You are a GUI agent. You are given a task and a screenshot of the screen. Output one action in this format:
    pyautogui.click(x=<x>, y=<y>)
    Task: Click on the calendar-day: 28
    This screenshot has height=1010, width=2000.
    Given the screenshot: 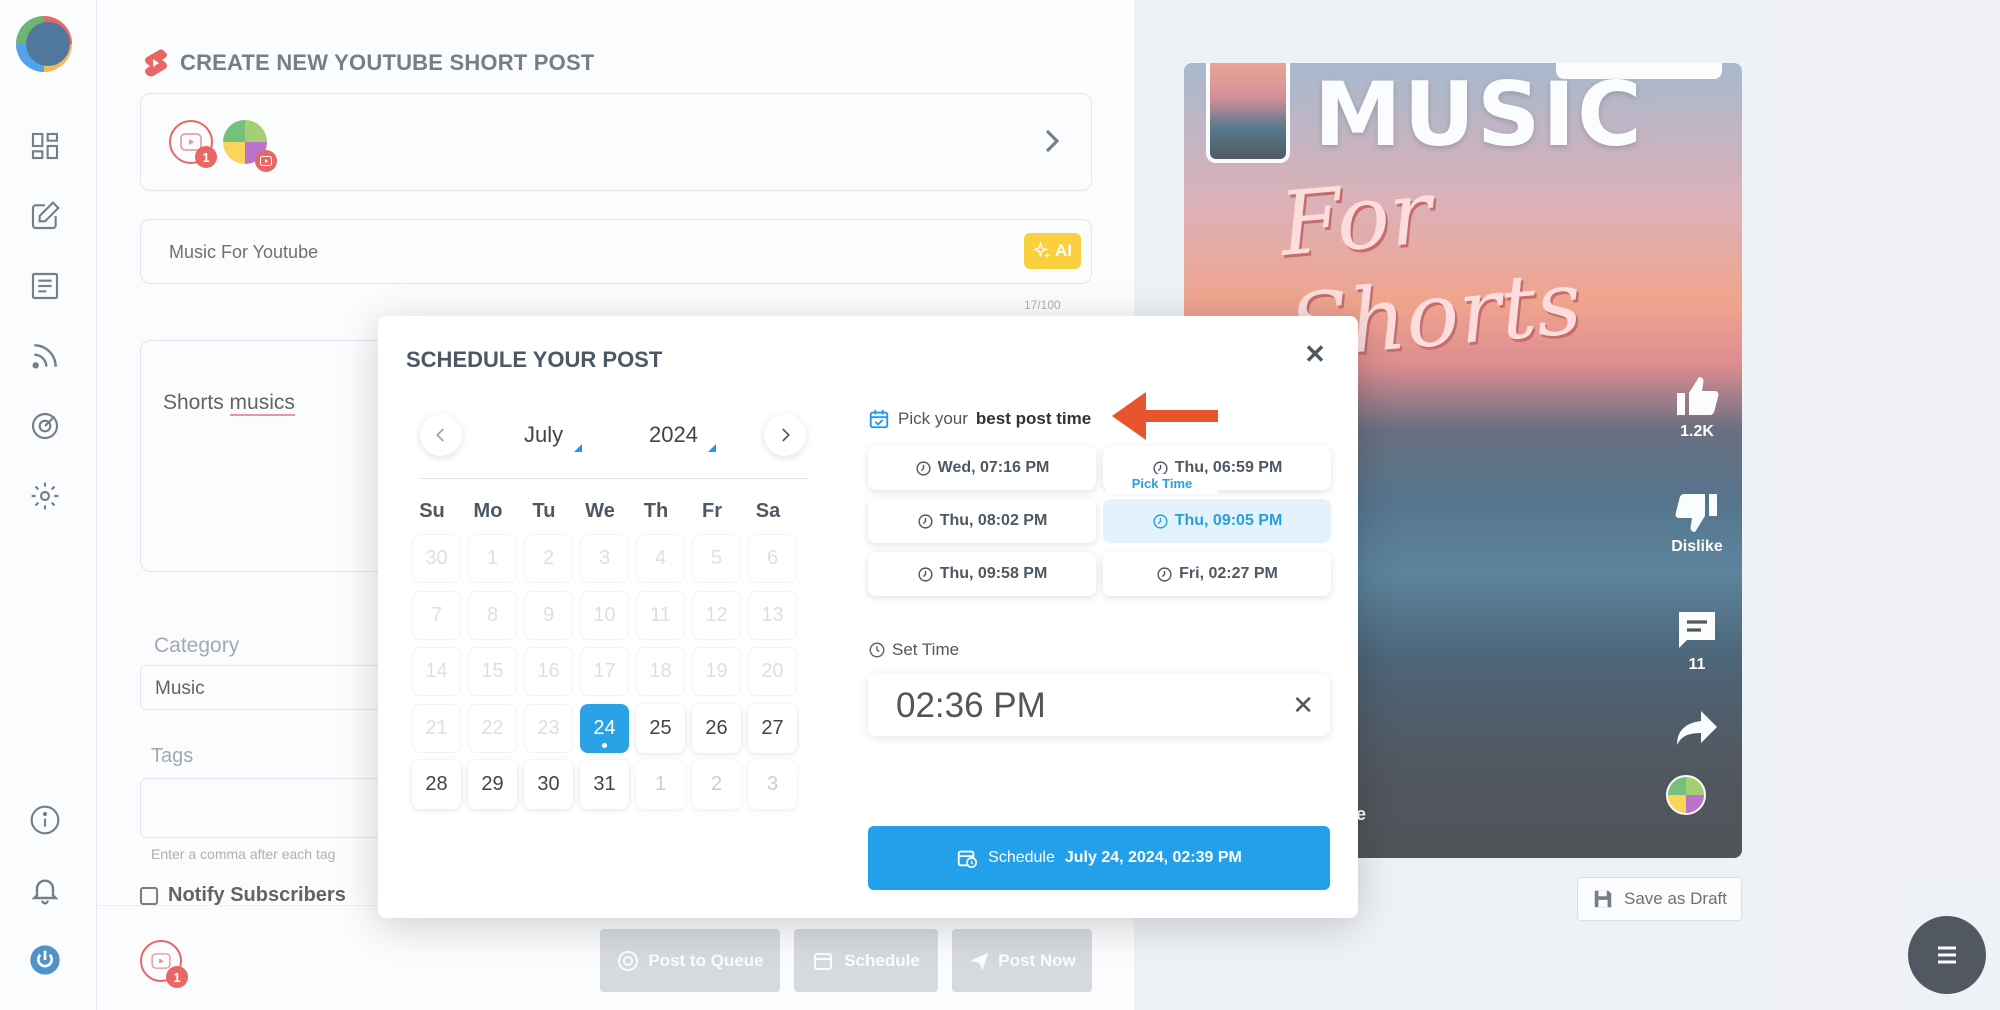 What is the action you would take?
    pyautogui.click(x=436, y=784)
    